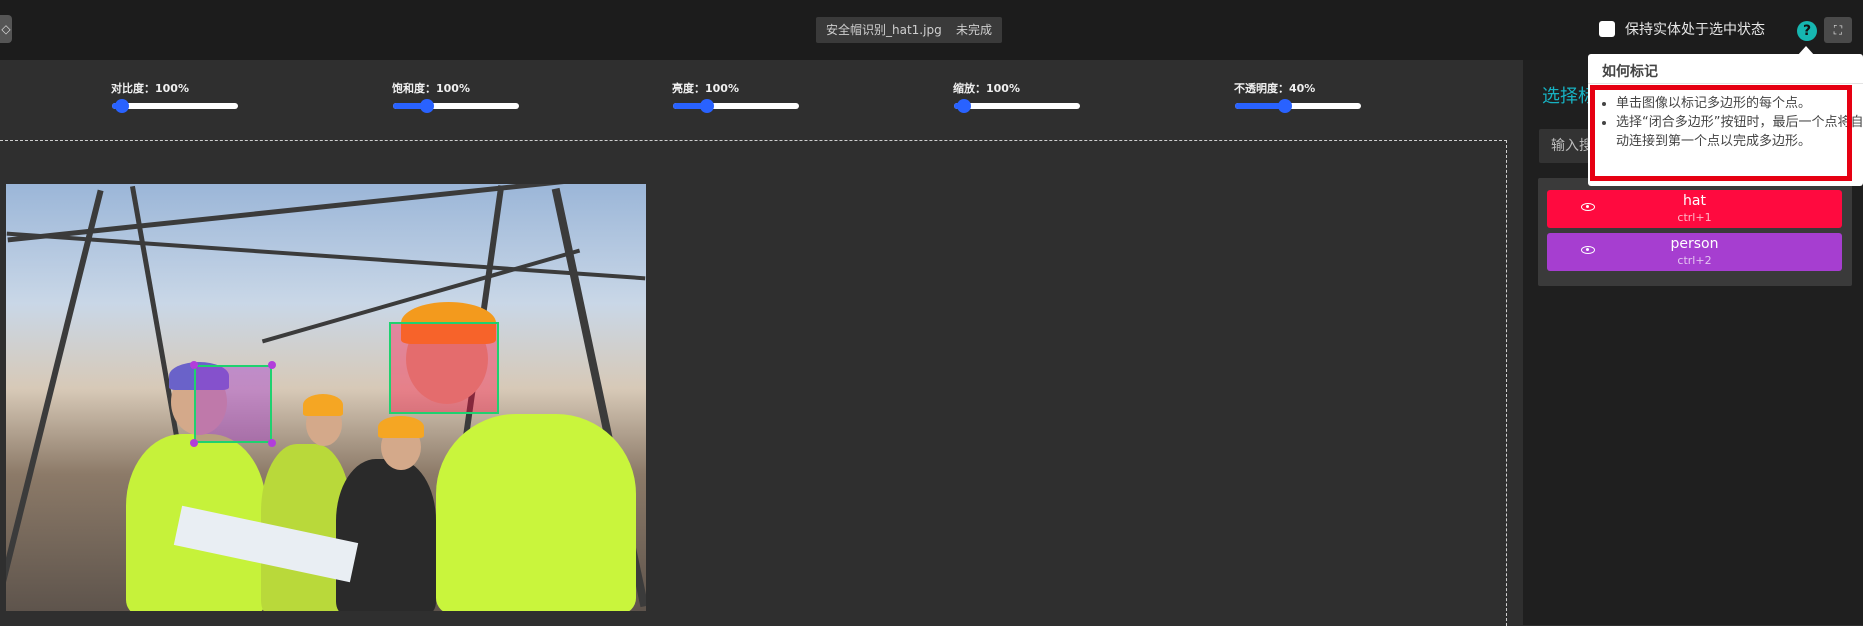 Image resolution: width=1863 pixels, height=626 pixels. I want to click on person-bounding-box, so click(233, 404).